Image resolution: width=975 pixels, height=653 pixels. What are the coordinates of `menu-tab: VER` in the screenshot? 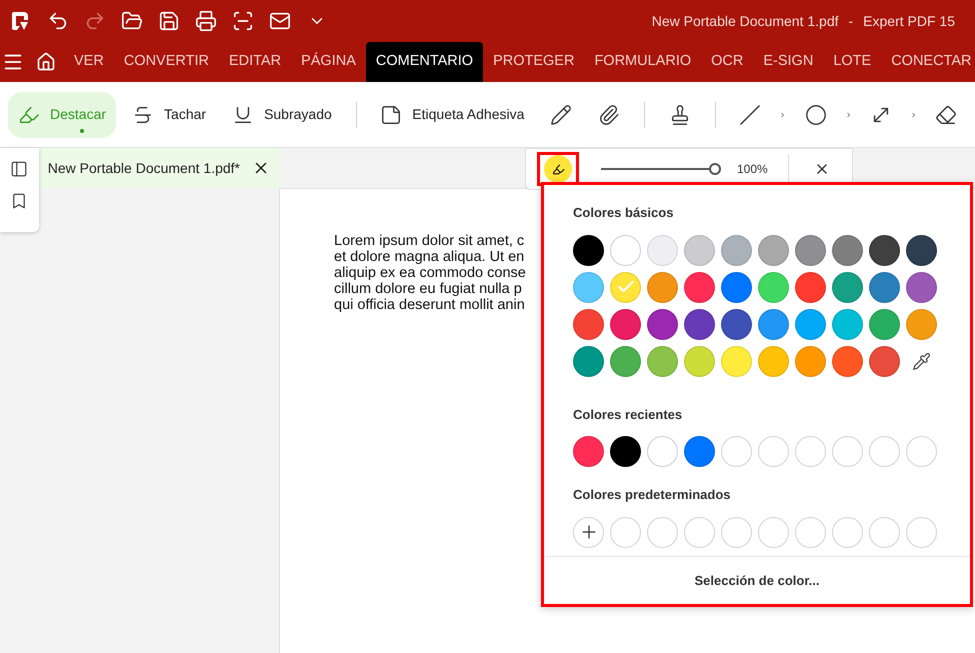 It's located at (89, 62).